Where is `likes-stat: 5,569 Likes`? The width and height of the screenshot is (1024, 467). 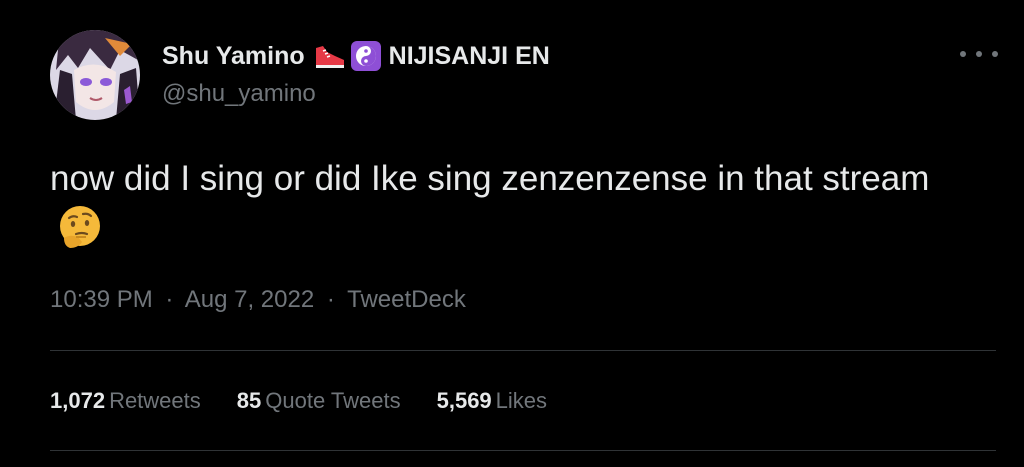
likes-stat: 5,569 Likes is located at coordinates (492, 401).